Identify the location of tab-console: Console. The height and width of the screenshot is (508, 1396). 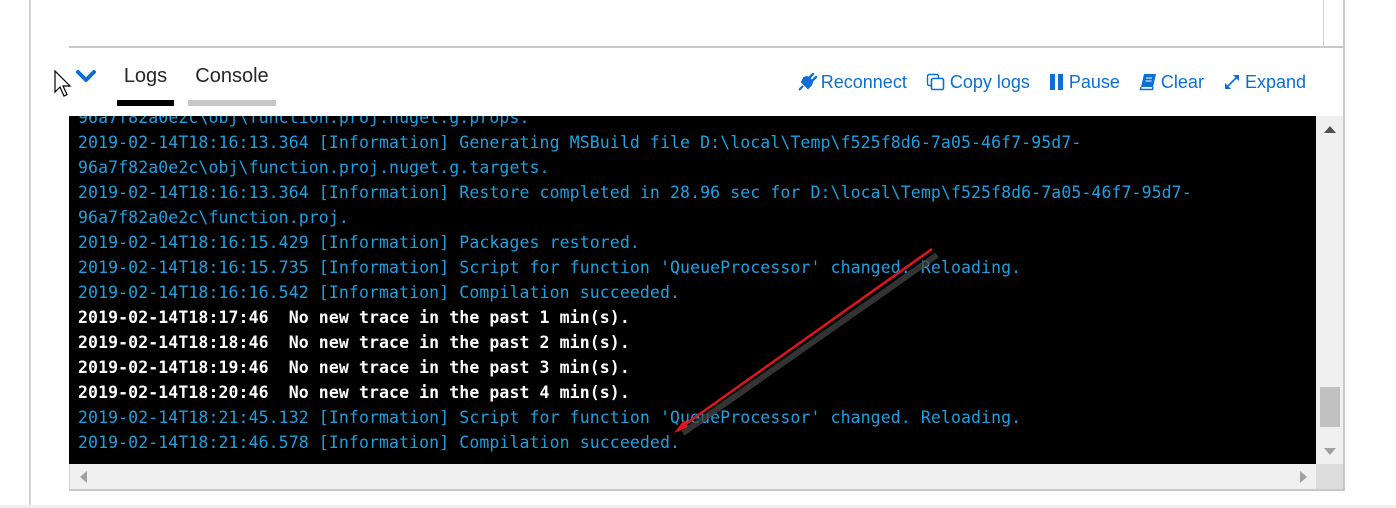
(232, 83).